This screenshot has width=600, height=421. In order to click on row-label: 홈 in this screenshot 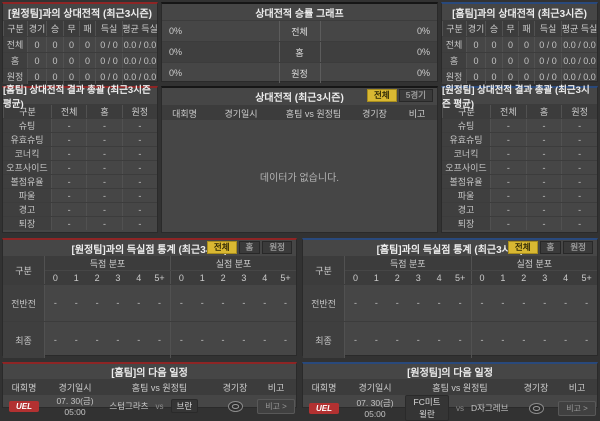, I will do `click(15, 60)`.